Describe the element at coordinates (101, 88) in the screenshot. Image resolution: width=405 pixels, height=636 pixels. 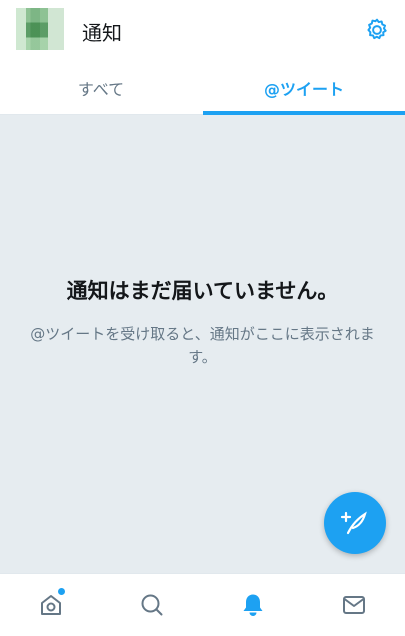
I see `tab-all: すべて` at that location.